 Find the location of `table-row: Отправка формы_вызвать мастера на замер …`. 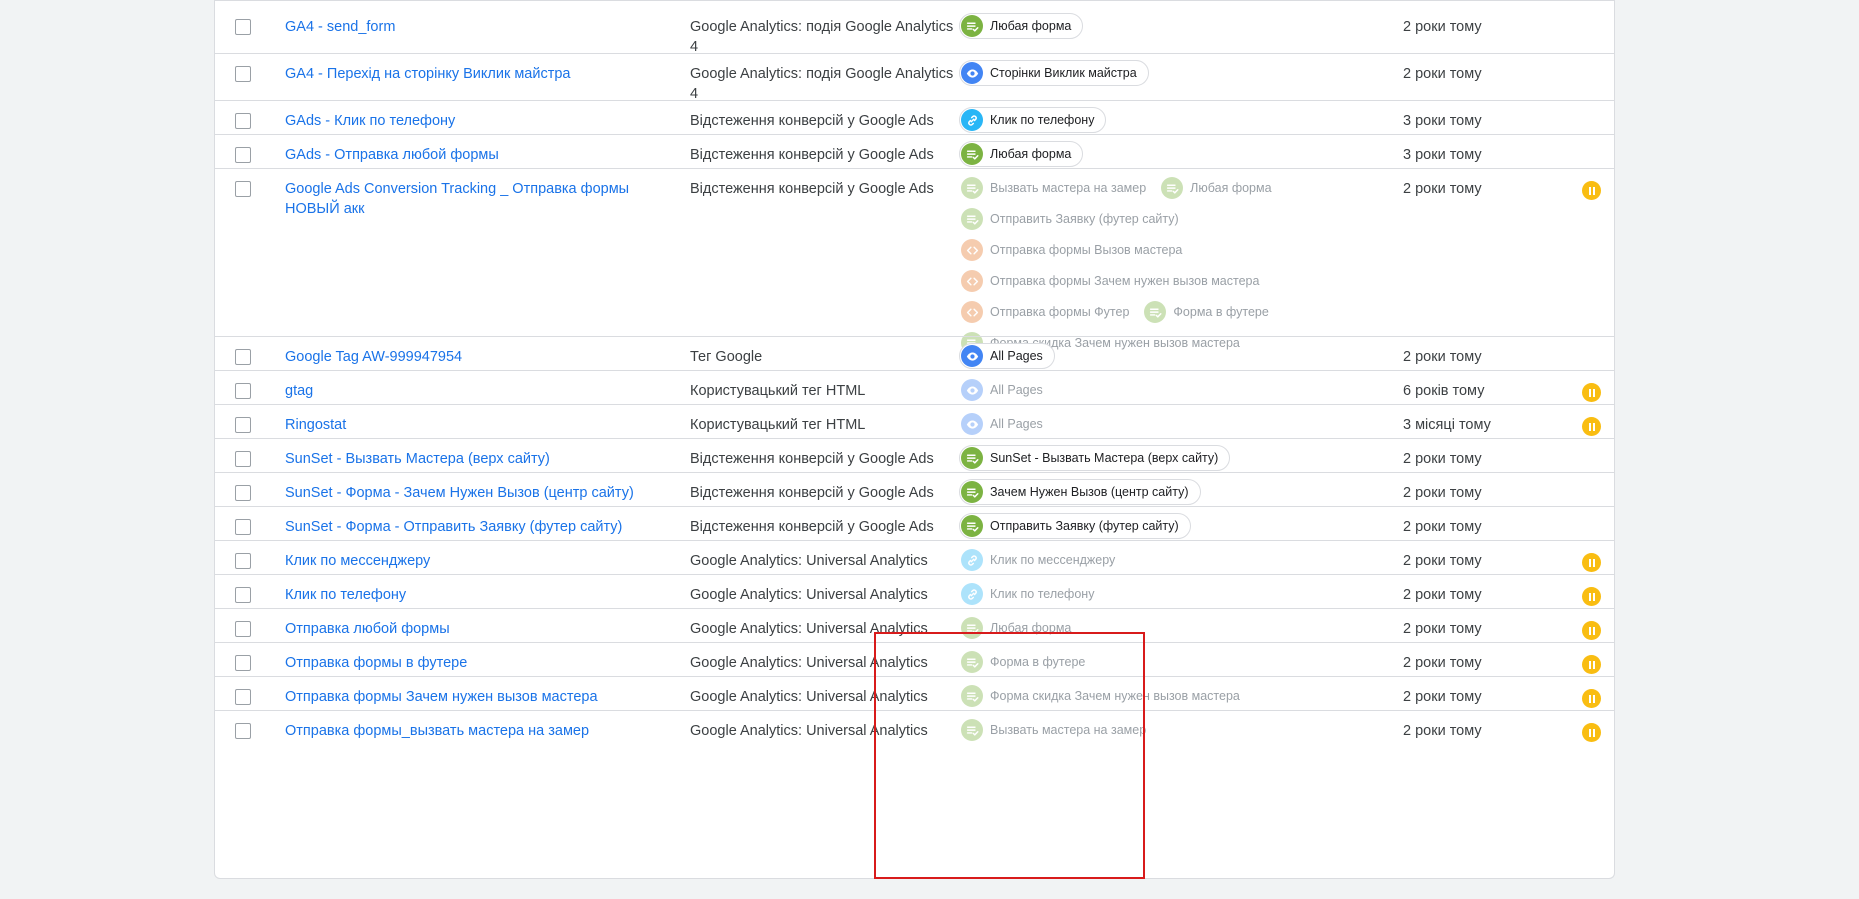

table-row: Отправка формы_вызвать мастера на замер … is located at coordinates (914, 727).